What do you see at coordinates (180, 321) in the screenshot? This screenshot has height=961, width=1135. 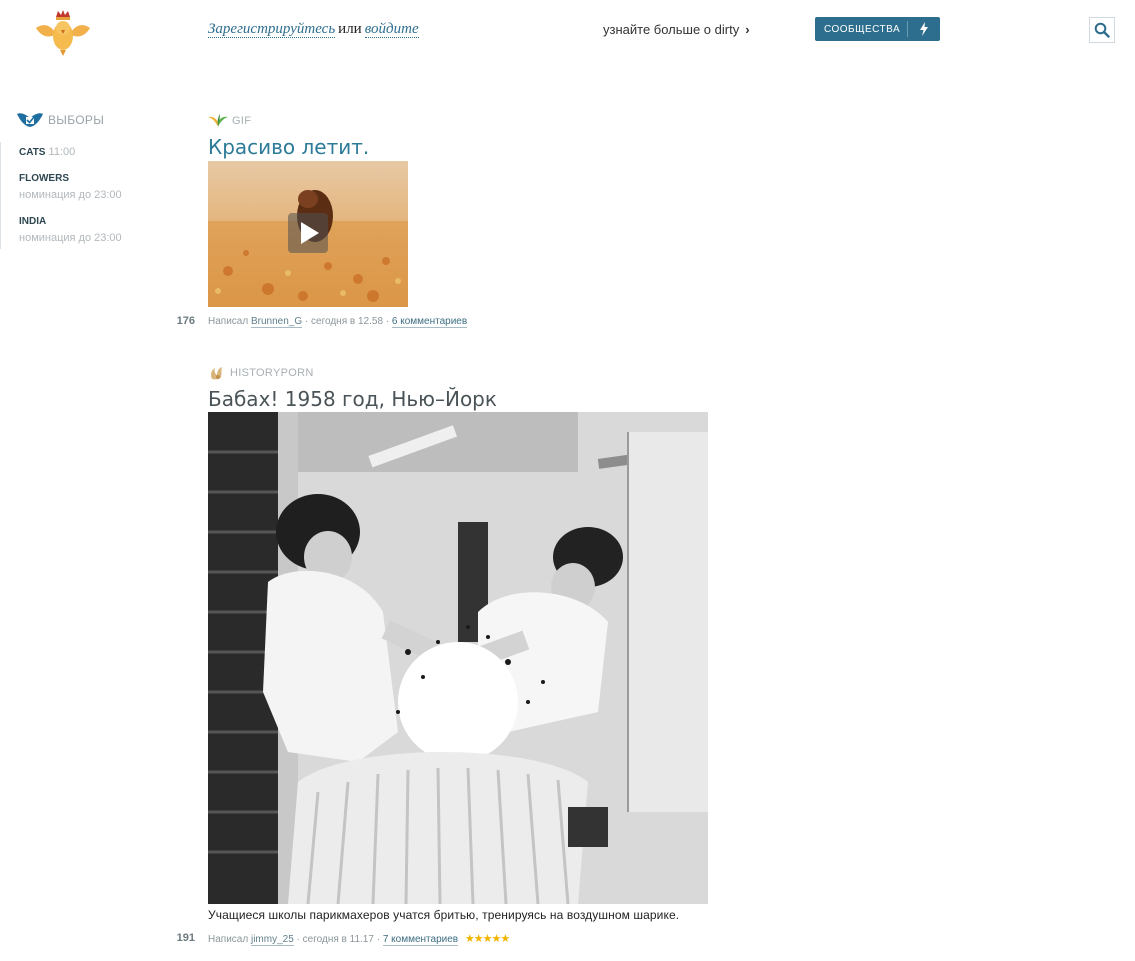 I see `post-rating: 176` at bounding box center [180, 321].